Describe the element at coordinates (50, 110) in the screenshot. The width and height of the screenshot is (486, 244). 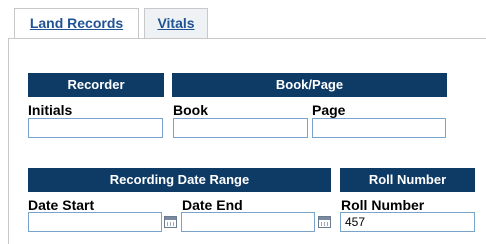
I see `initials-label: Initials` at that location.